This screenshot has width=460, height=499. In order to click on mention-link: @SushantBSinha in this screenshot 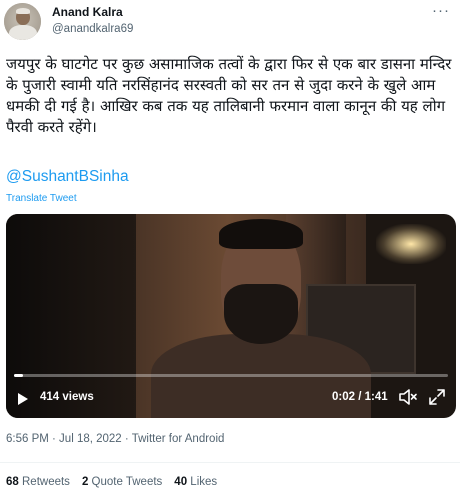, I will do `click(67, 177)`.